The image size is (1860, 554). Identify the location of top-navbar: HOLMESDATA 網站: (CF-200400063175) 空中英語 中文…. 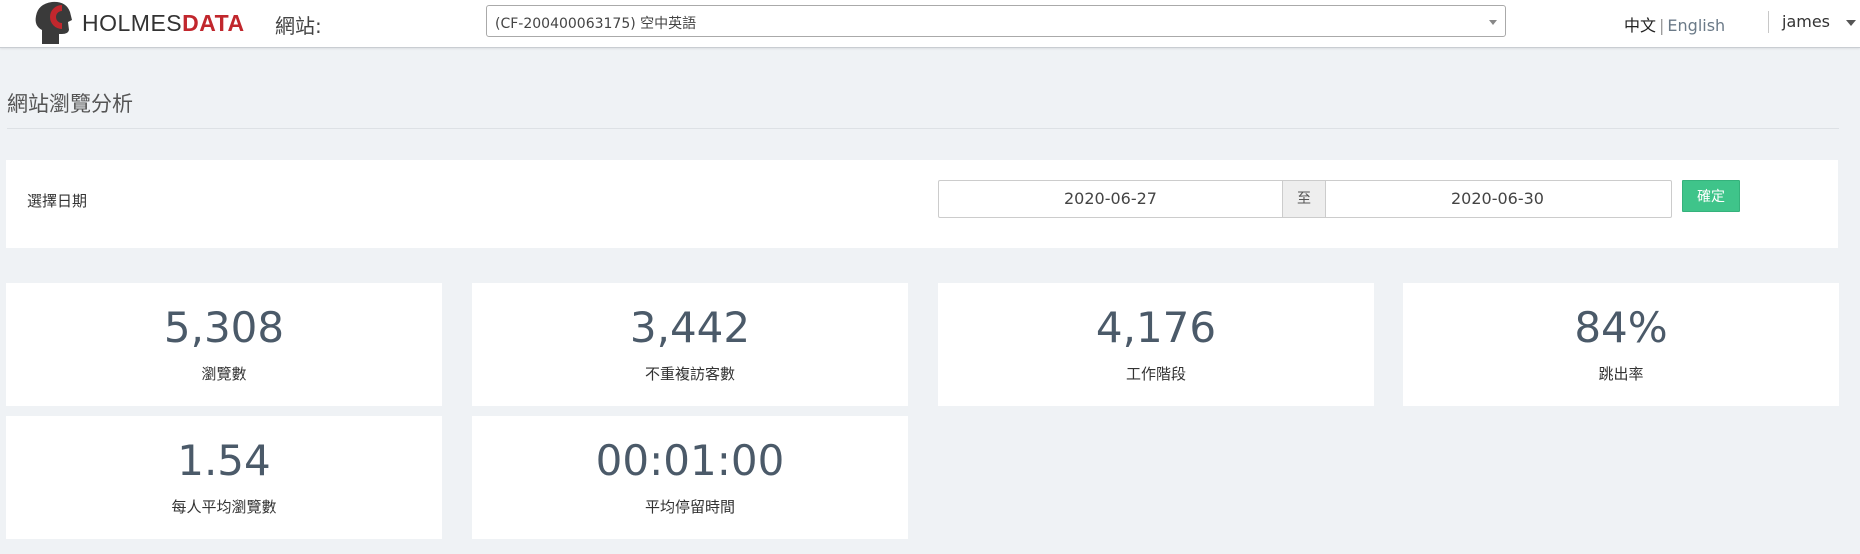
(930, 24).